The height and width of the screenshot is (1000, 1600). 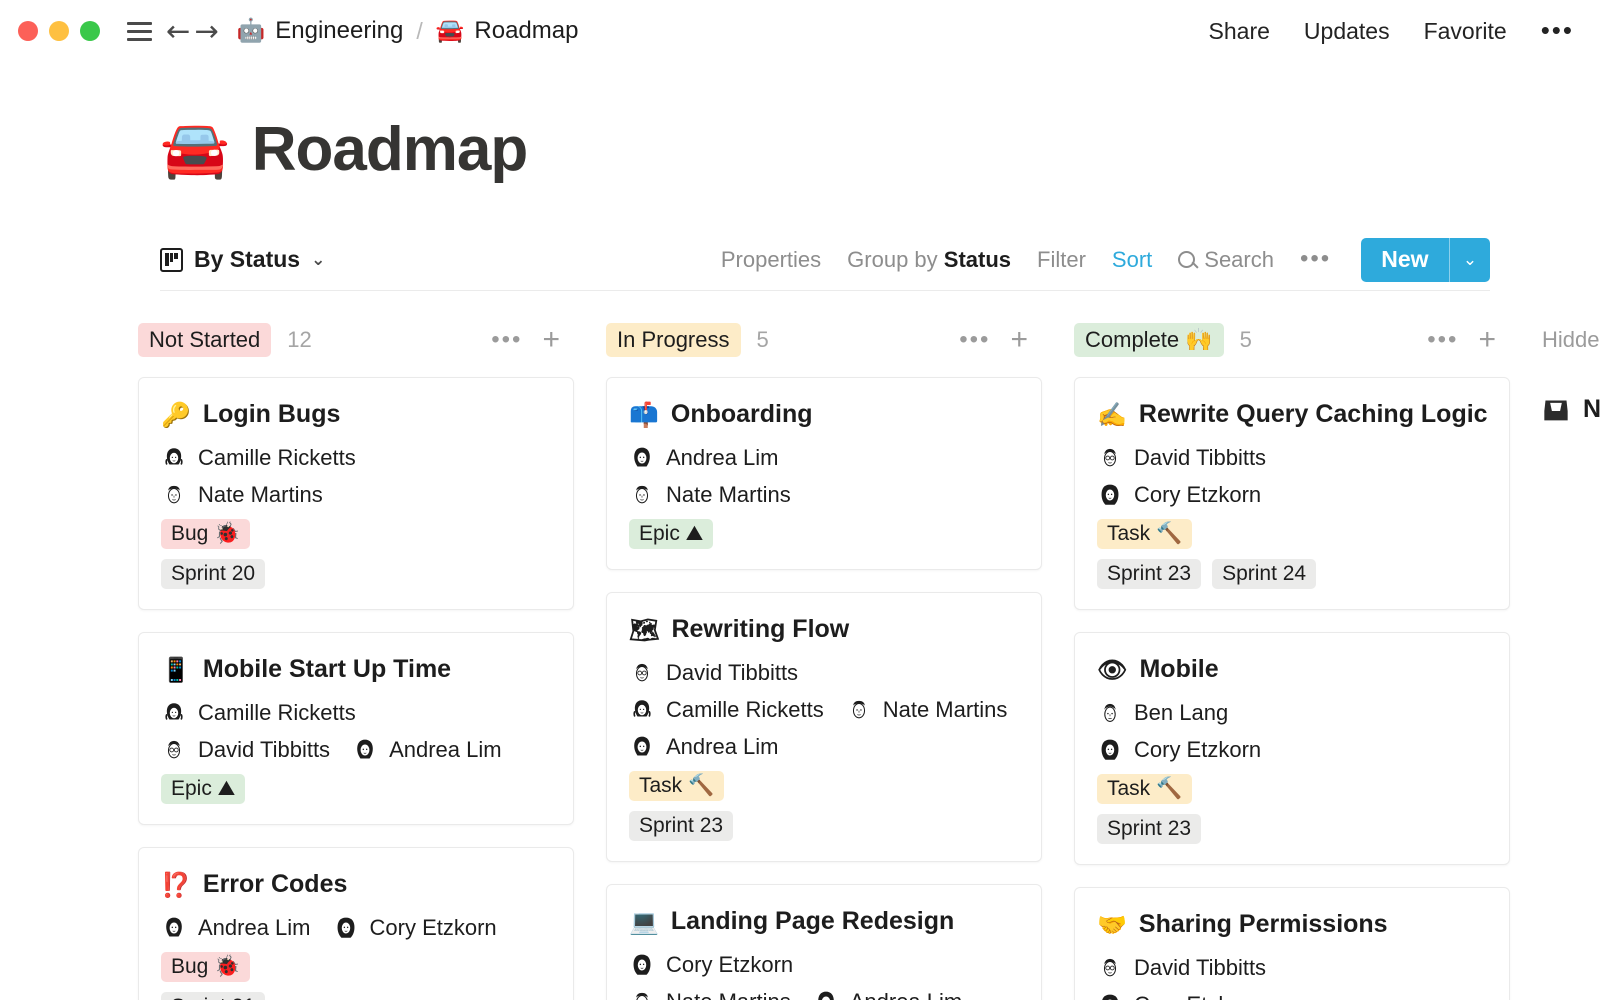 I want to click on breadcrumb-item-engineering: 🤖 Engineering, so click(x=320, y=31).